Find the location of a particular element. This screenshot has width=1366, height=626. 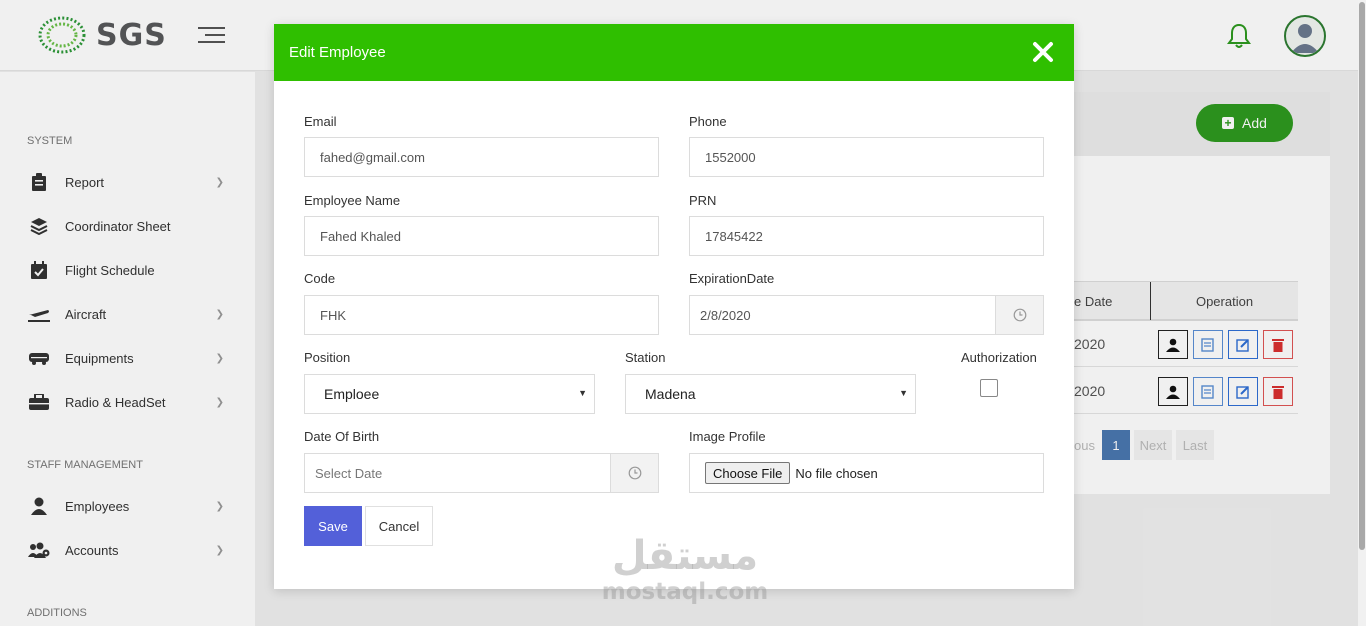

choose-file-button: Choose File is located at coordinates (748, 473).